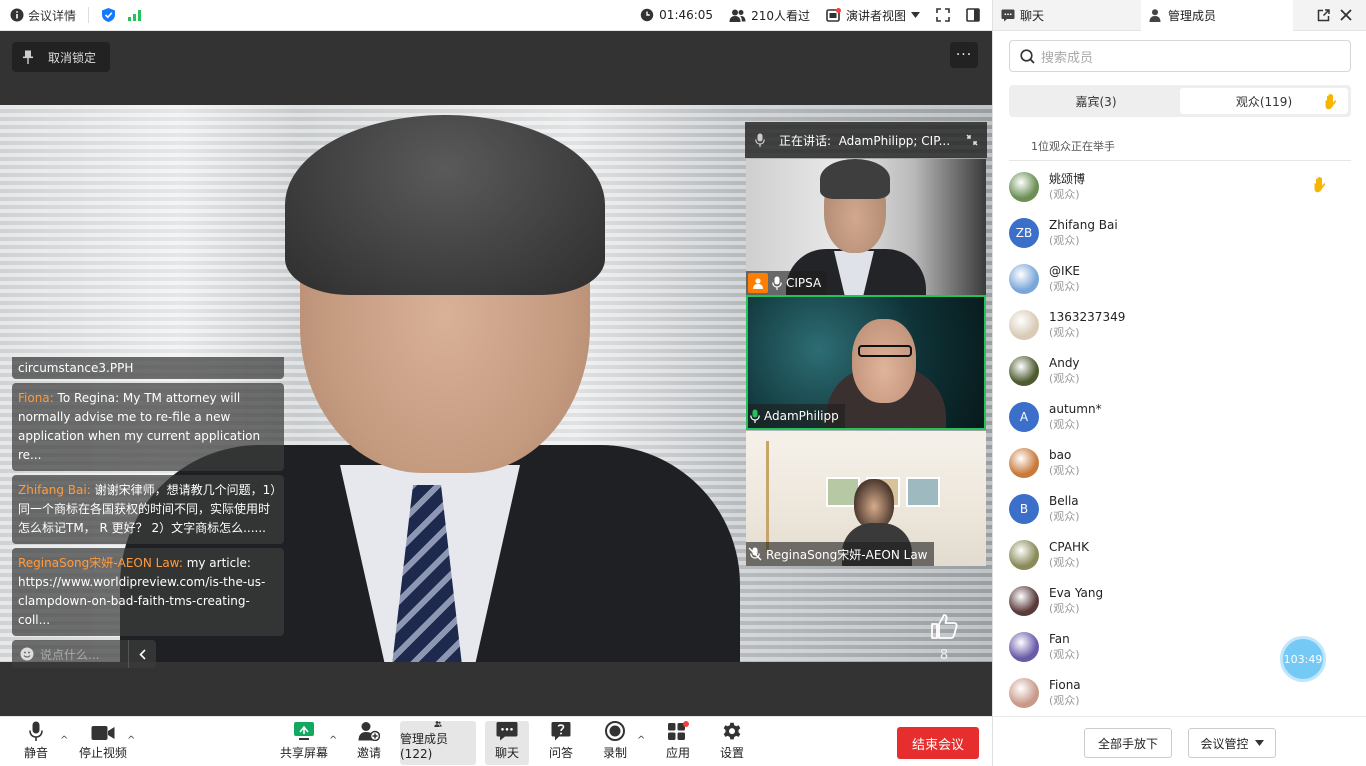 The image size is (1366, 766). Describe the element at coordinates (1008, 15) in the screenshot. I see `chat-icon` at that location.